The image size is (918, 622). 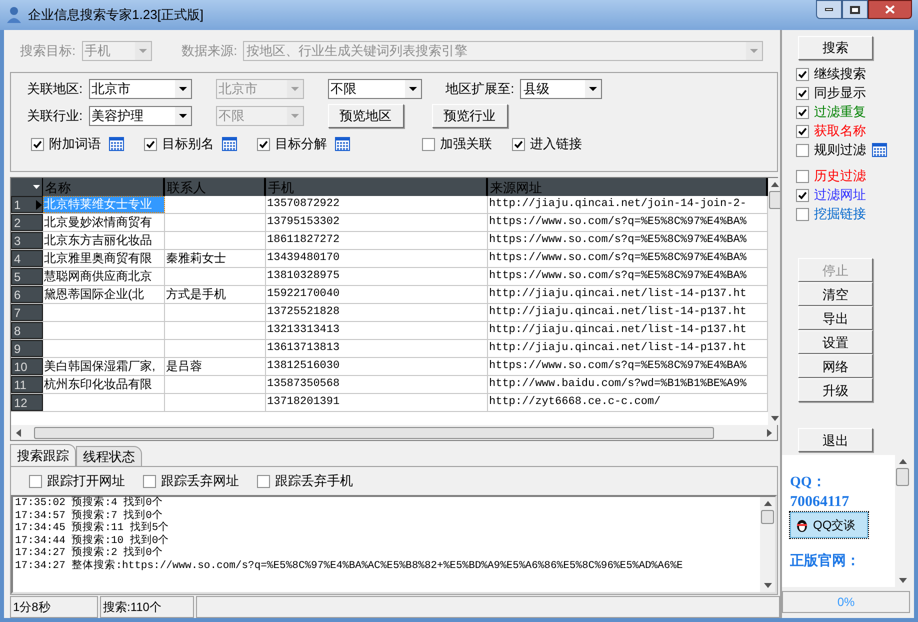 What do you see at coordinates (769, 432) in the screenshot?
I see `scroll-right-icon` at bounding box center [769, 432].